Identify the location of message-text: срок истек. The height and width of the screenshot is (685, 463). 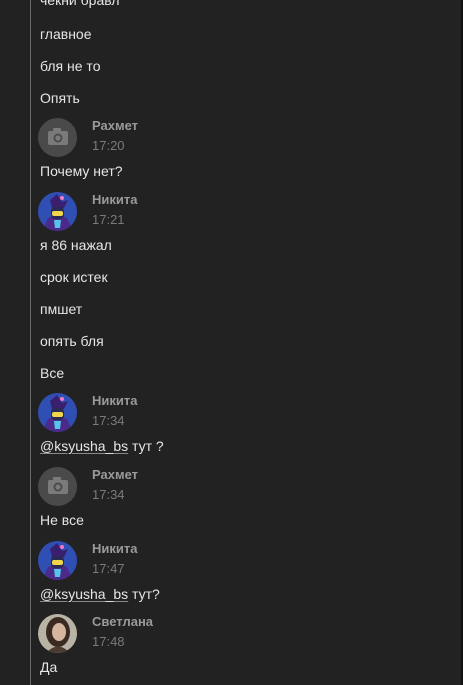
(74, 277).